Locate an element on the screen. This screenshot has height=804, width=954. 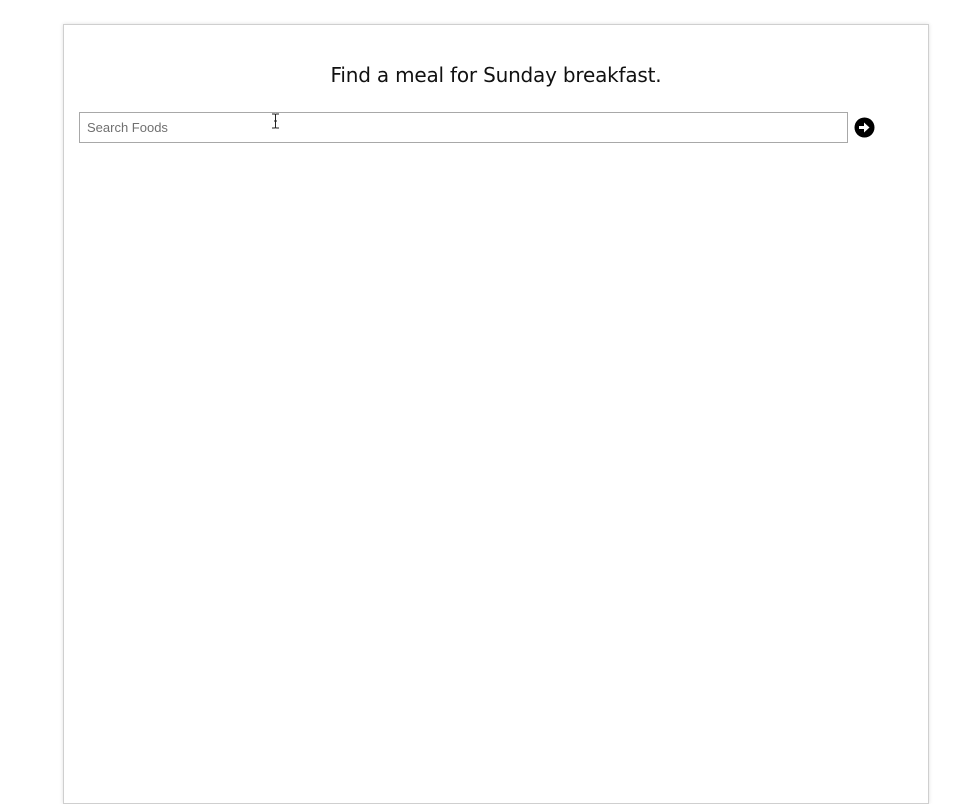
arrow-circle-right-icon is located at coordinates (864, 127).